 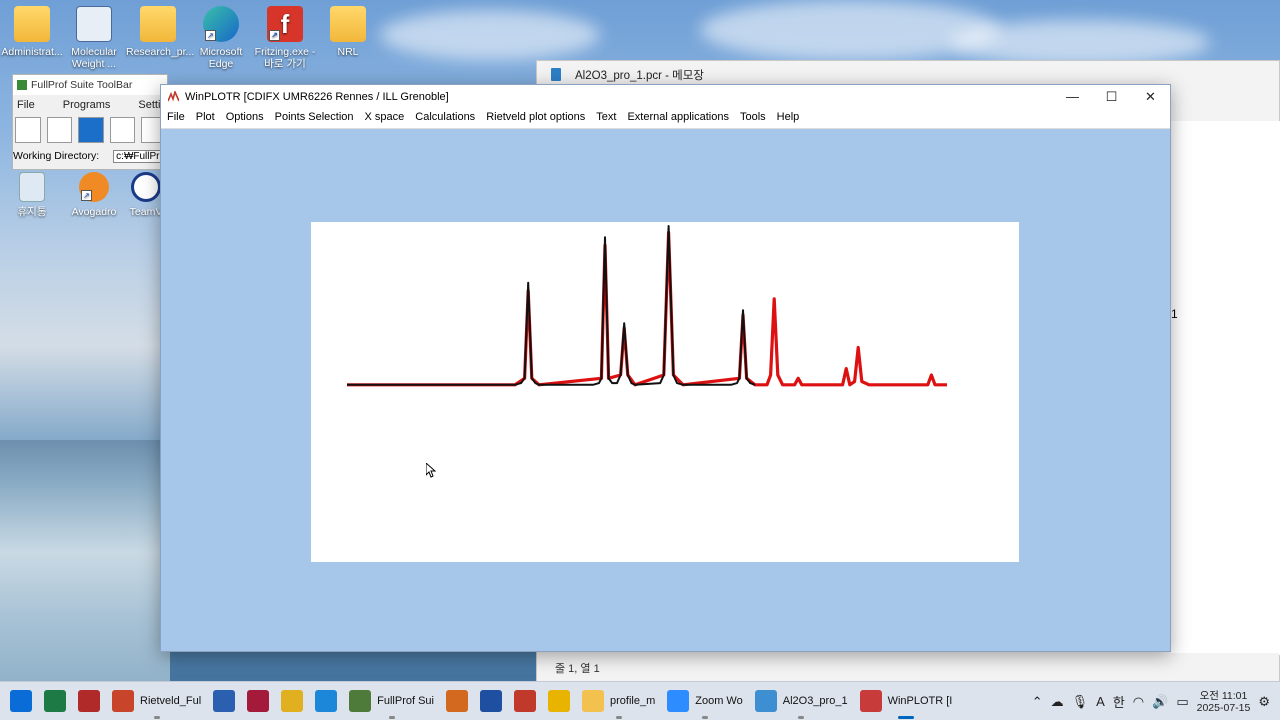 I want to click on taskbar-item-powerpoint: Rietveld_Ful, so click(x=156, y=701).